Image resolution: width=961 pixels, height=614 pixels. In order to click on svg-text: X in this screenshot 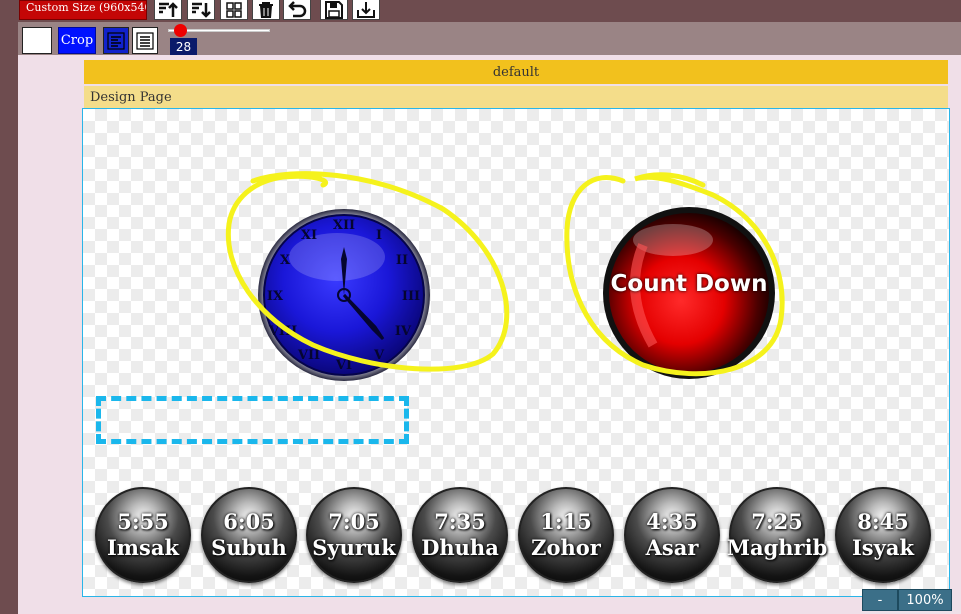, I will do `click(285, 260)`.